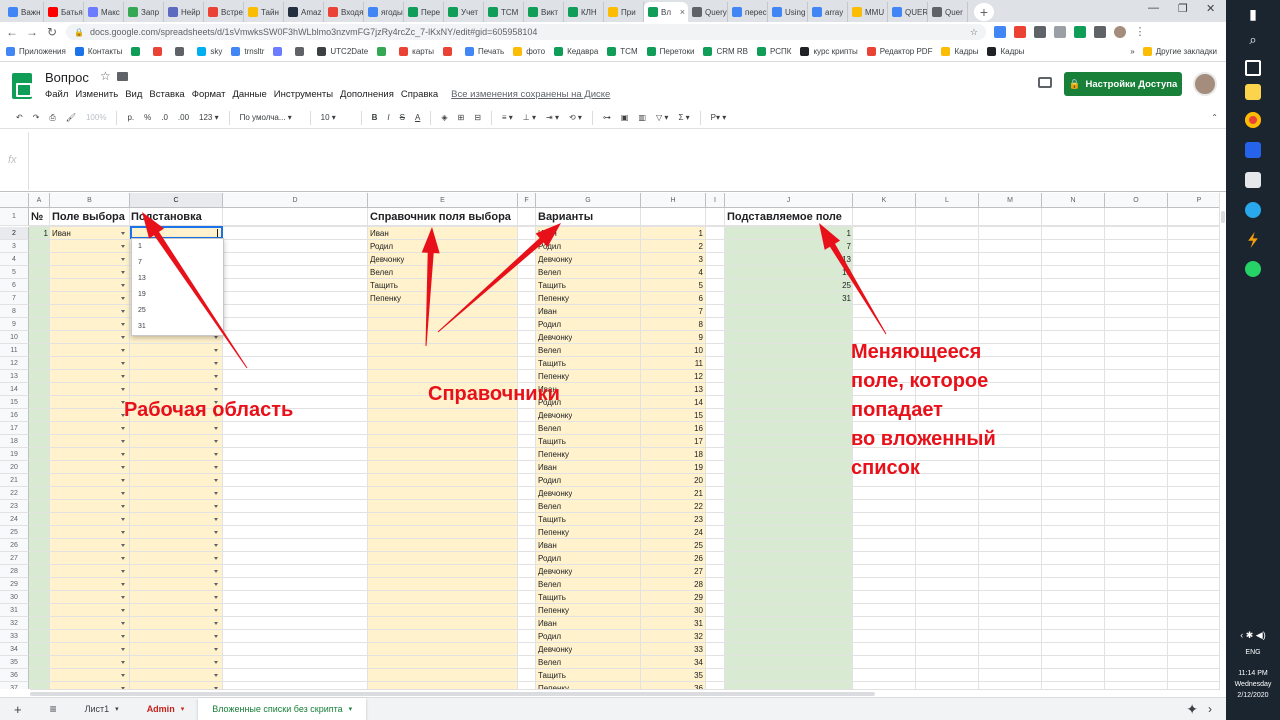 Image resolution: width=1280 pixels, height=720 pixels. What do you see at coordinates (209, 94) in the screenshot?
I see `menu-item: Формат` at bounding box center [209, 94].